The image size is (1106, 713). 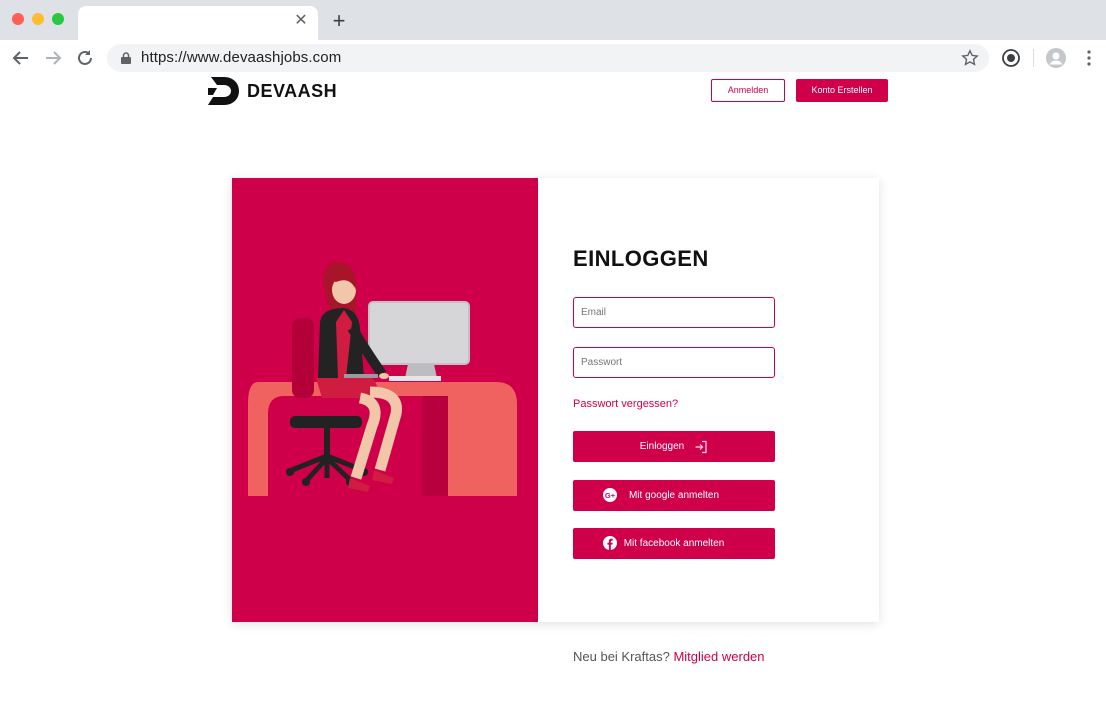 What do you see at coordinates (553, 20) in the screenshot?
I see `browser-tabstrip: ✕ +` at bounding box center [553, 20].